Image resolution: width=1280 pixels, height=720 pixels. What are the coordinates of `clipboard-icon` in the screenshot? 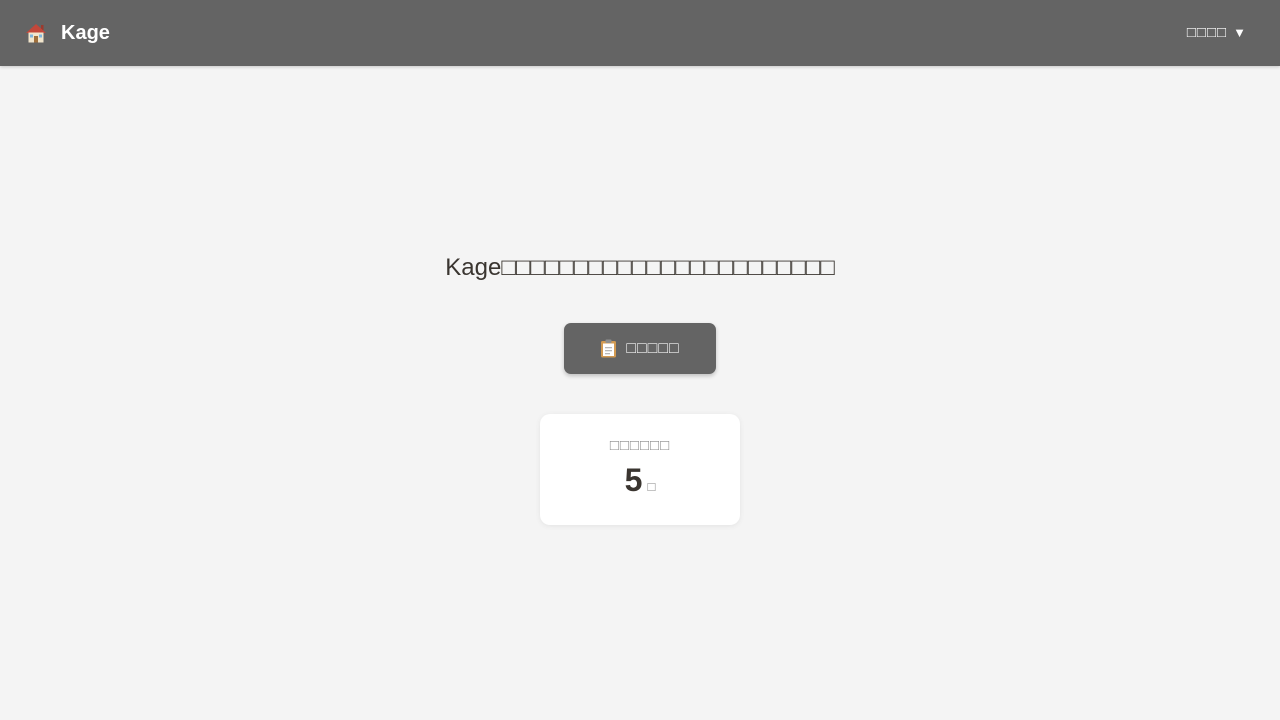 It's located at (609, 348).